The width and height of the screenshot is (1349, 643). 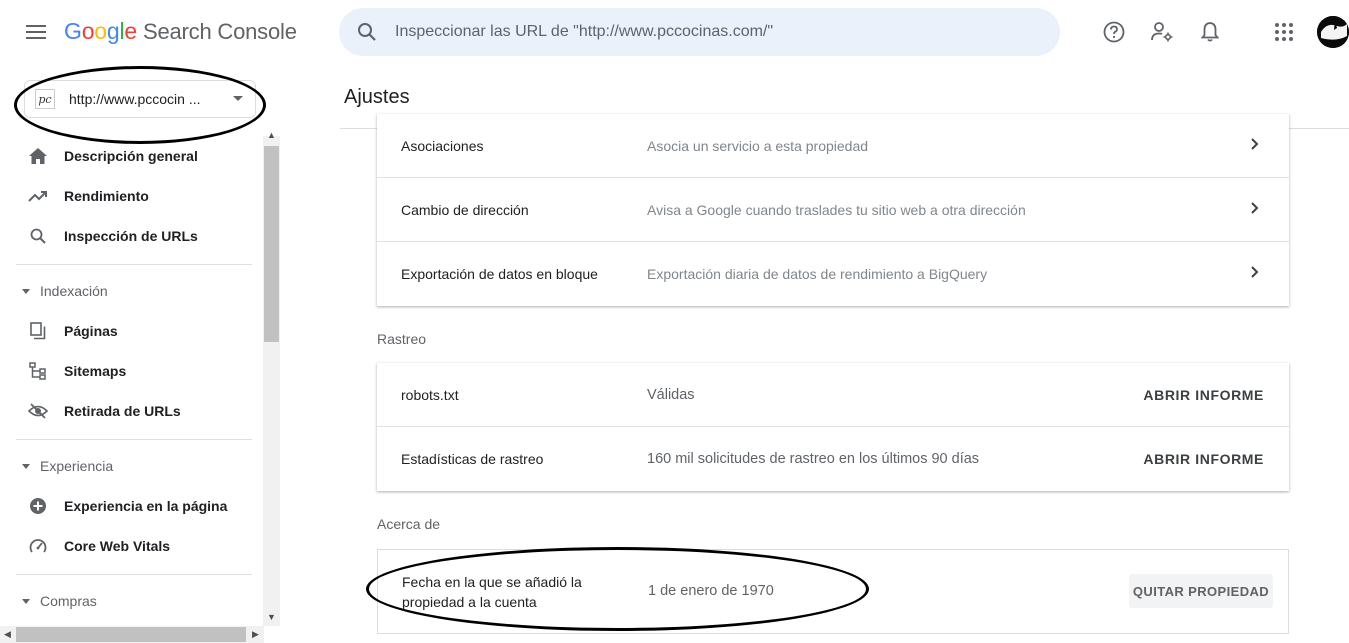 I want to click on search-input, so click(x=715, y=32).